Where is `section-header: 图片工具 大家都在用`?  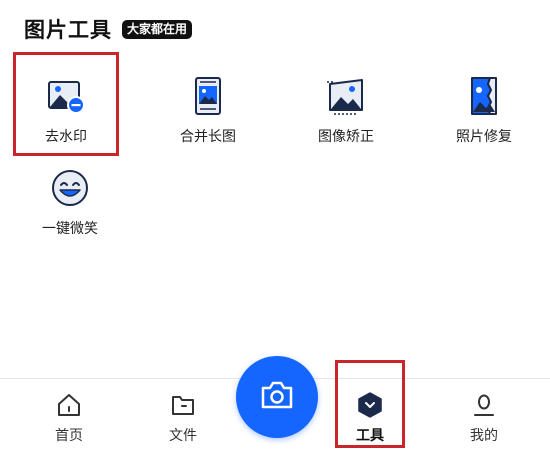
section-header: 图片工具 大家都在用 is located at coordinates (108, 29).